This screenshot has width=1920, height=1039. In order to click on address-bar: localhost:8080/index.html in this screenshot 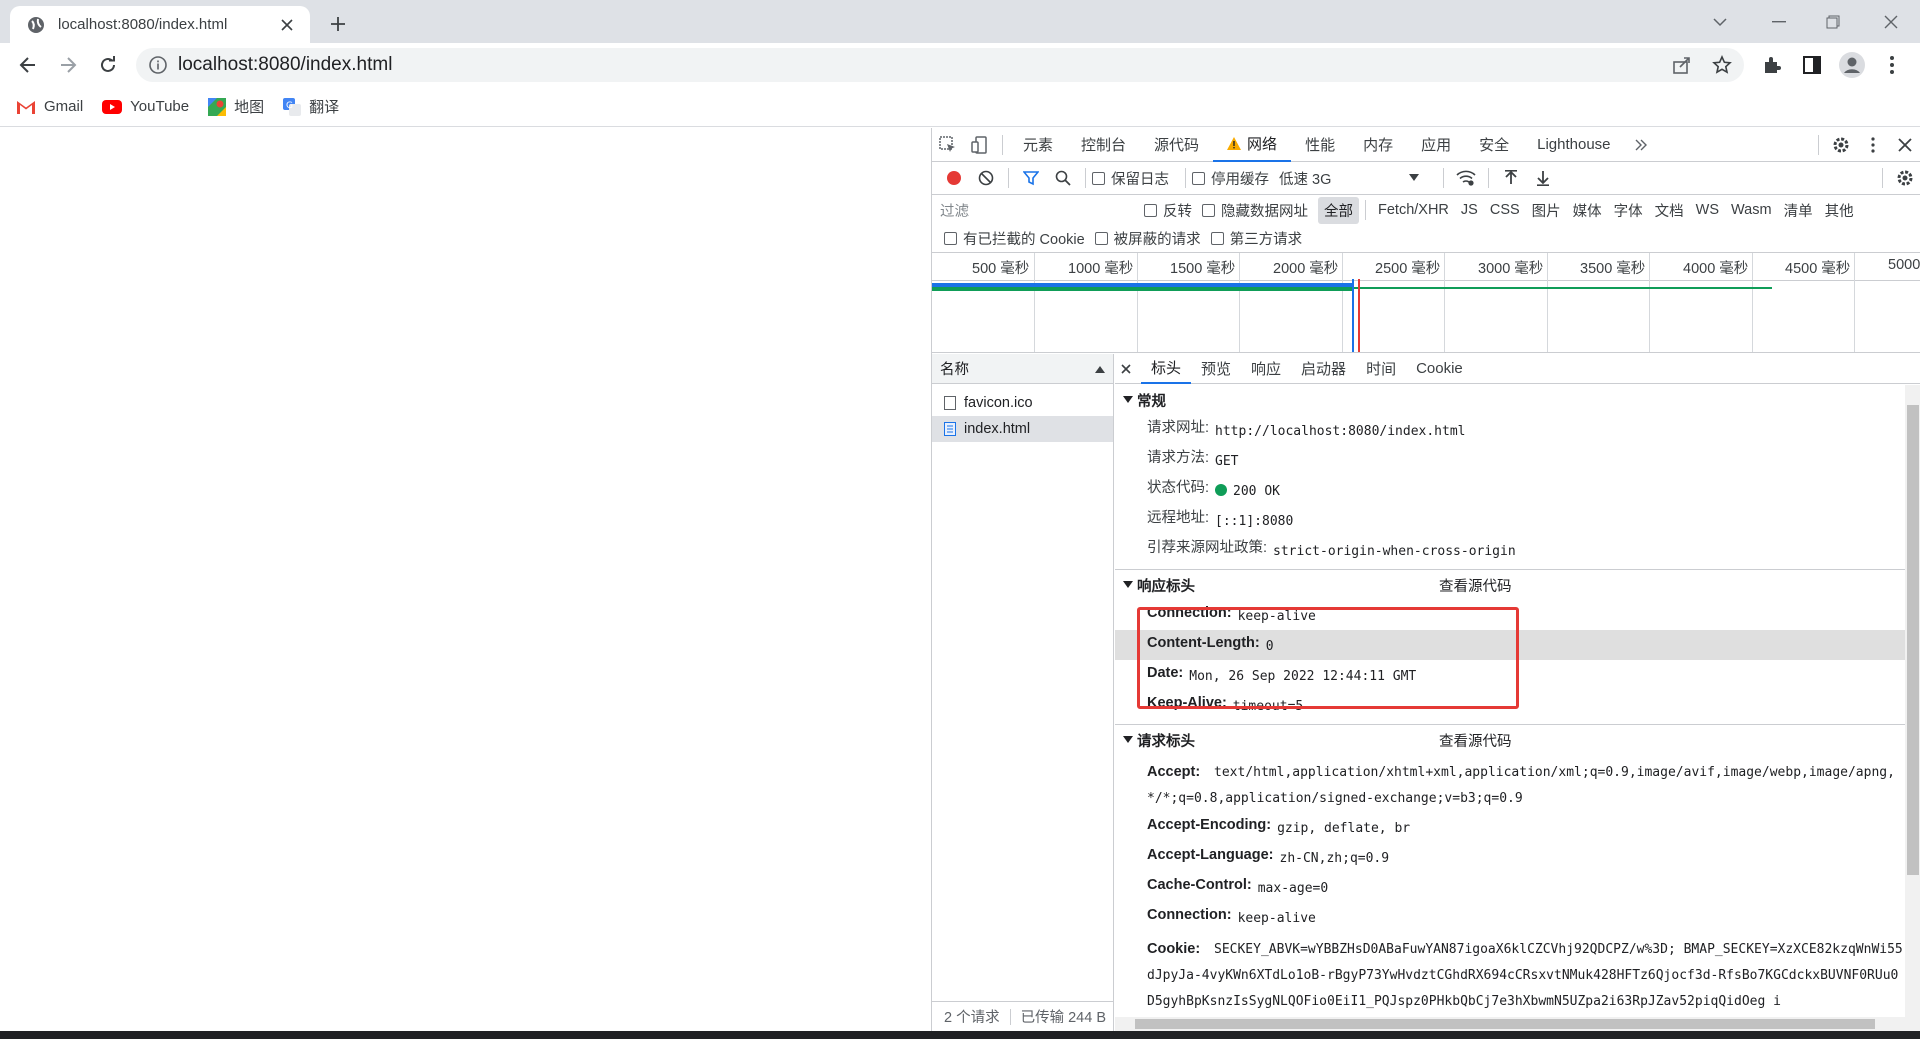, I will do `click(940, 65)`.